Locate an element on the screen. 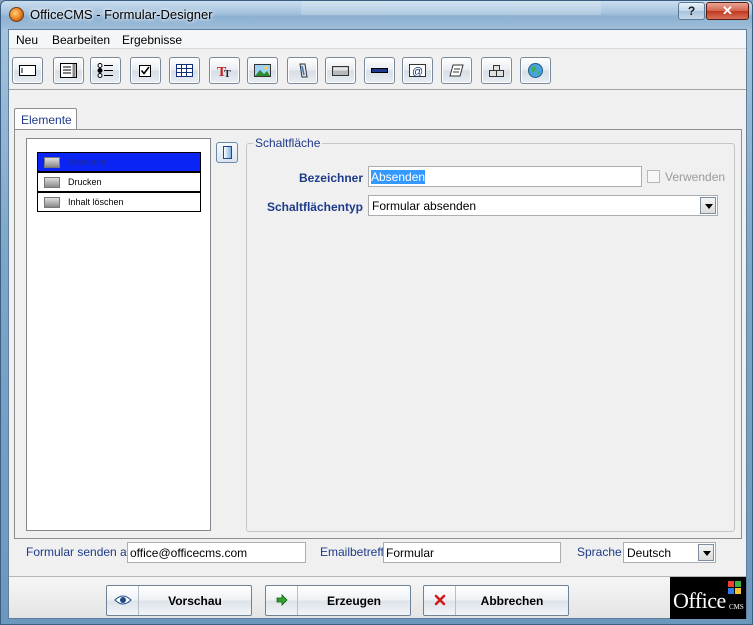 The image size is (753, 625). verwenden-label: Verwenden is located at coordinates (695, 177).